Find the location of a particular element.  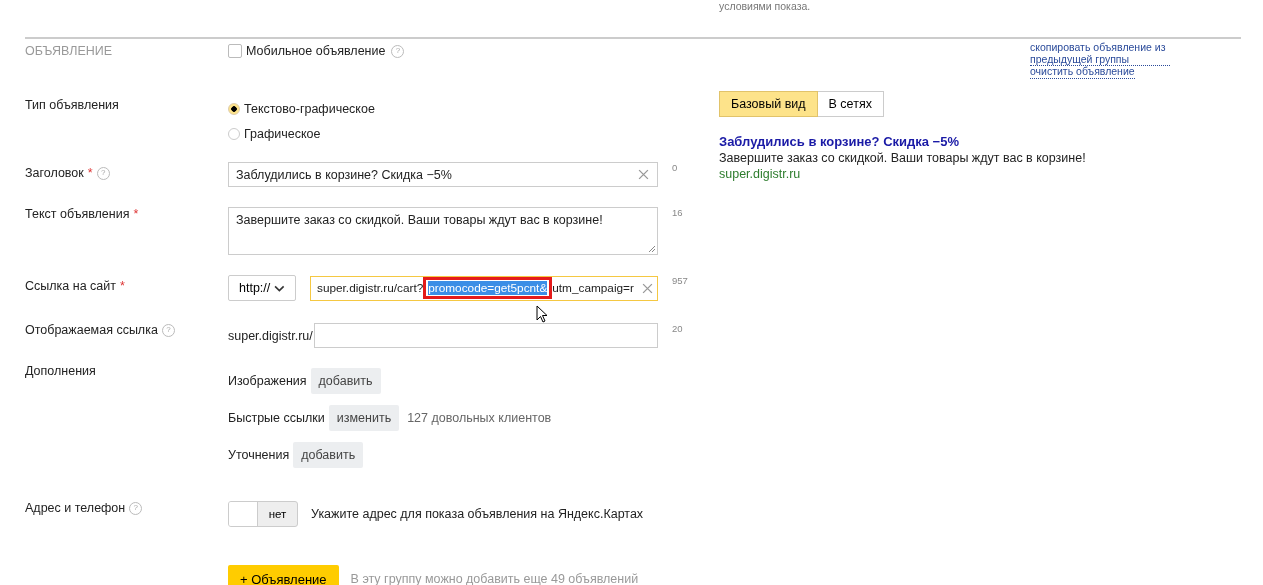

display-link-field is located at coordinates (486, 335).